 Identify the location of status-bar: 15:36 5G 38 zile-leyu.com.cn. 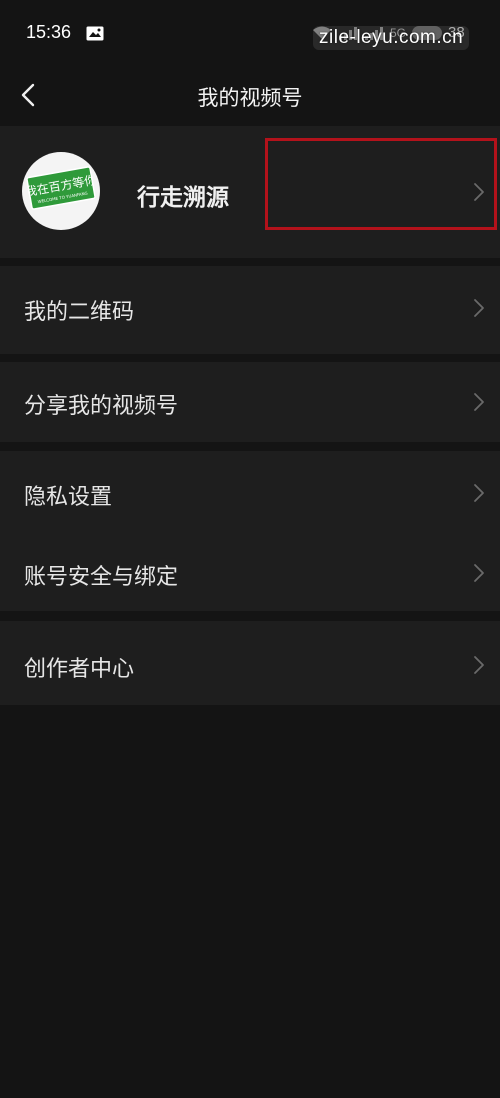
(250, 35).